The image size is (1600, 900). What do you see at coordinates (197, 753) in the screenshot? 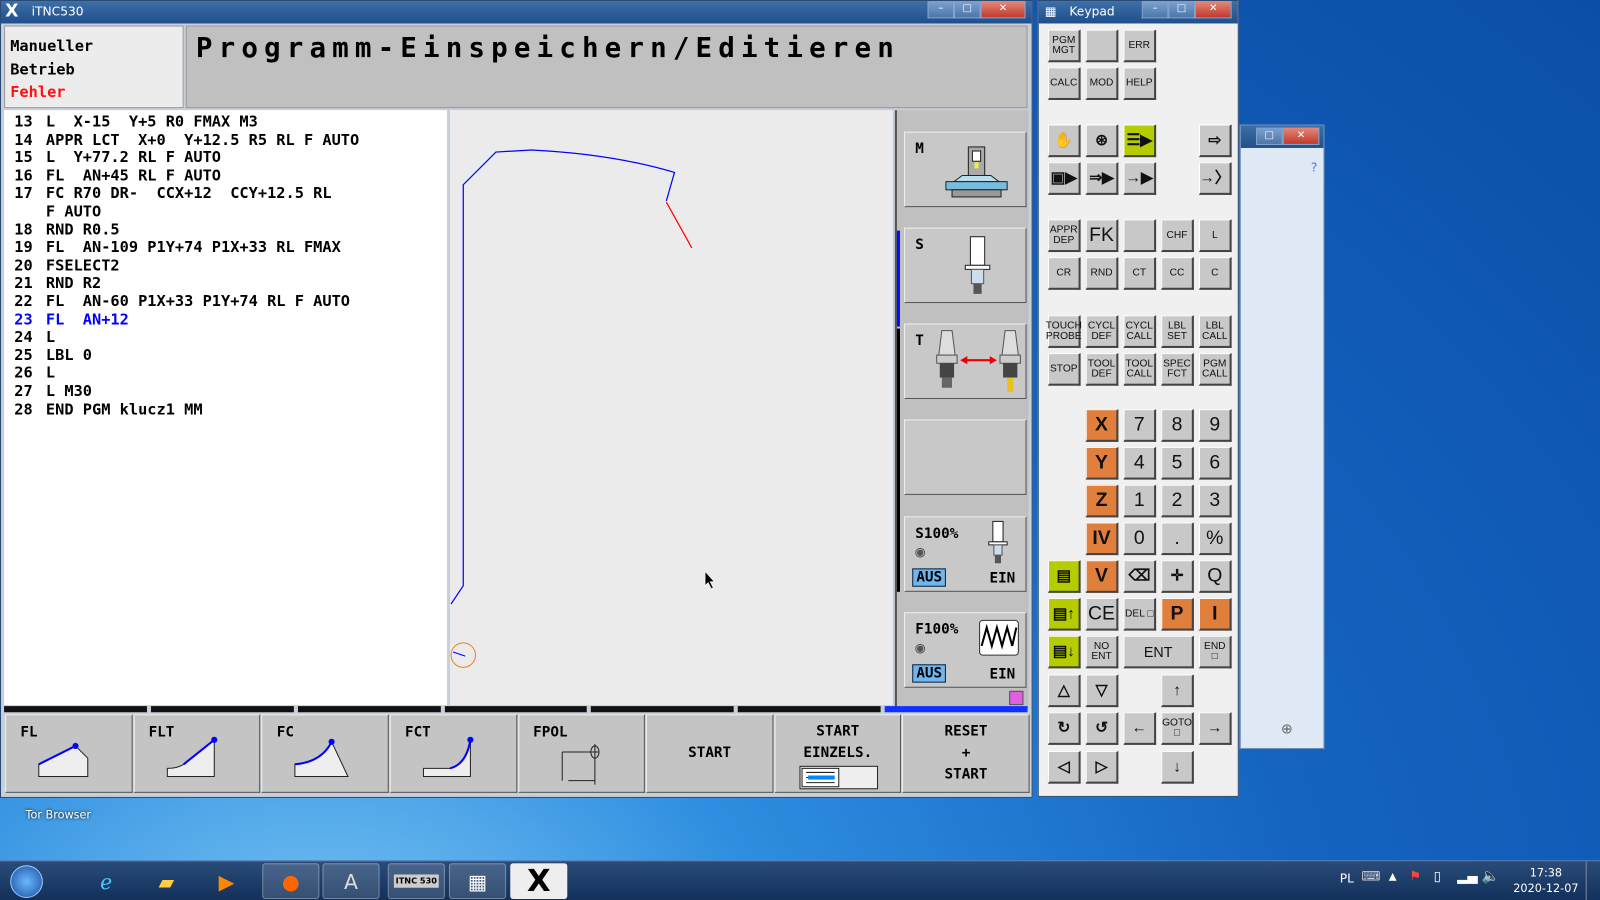
I see `softkey-flt: FLT` at bounding box center [197, 753].